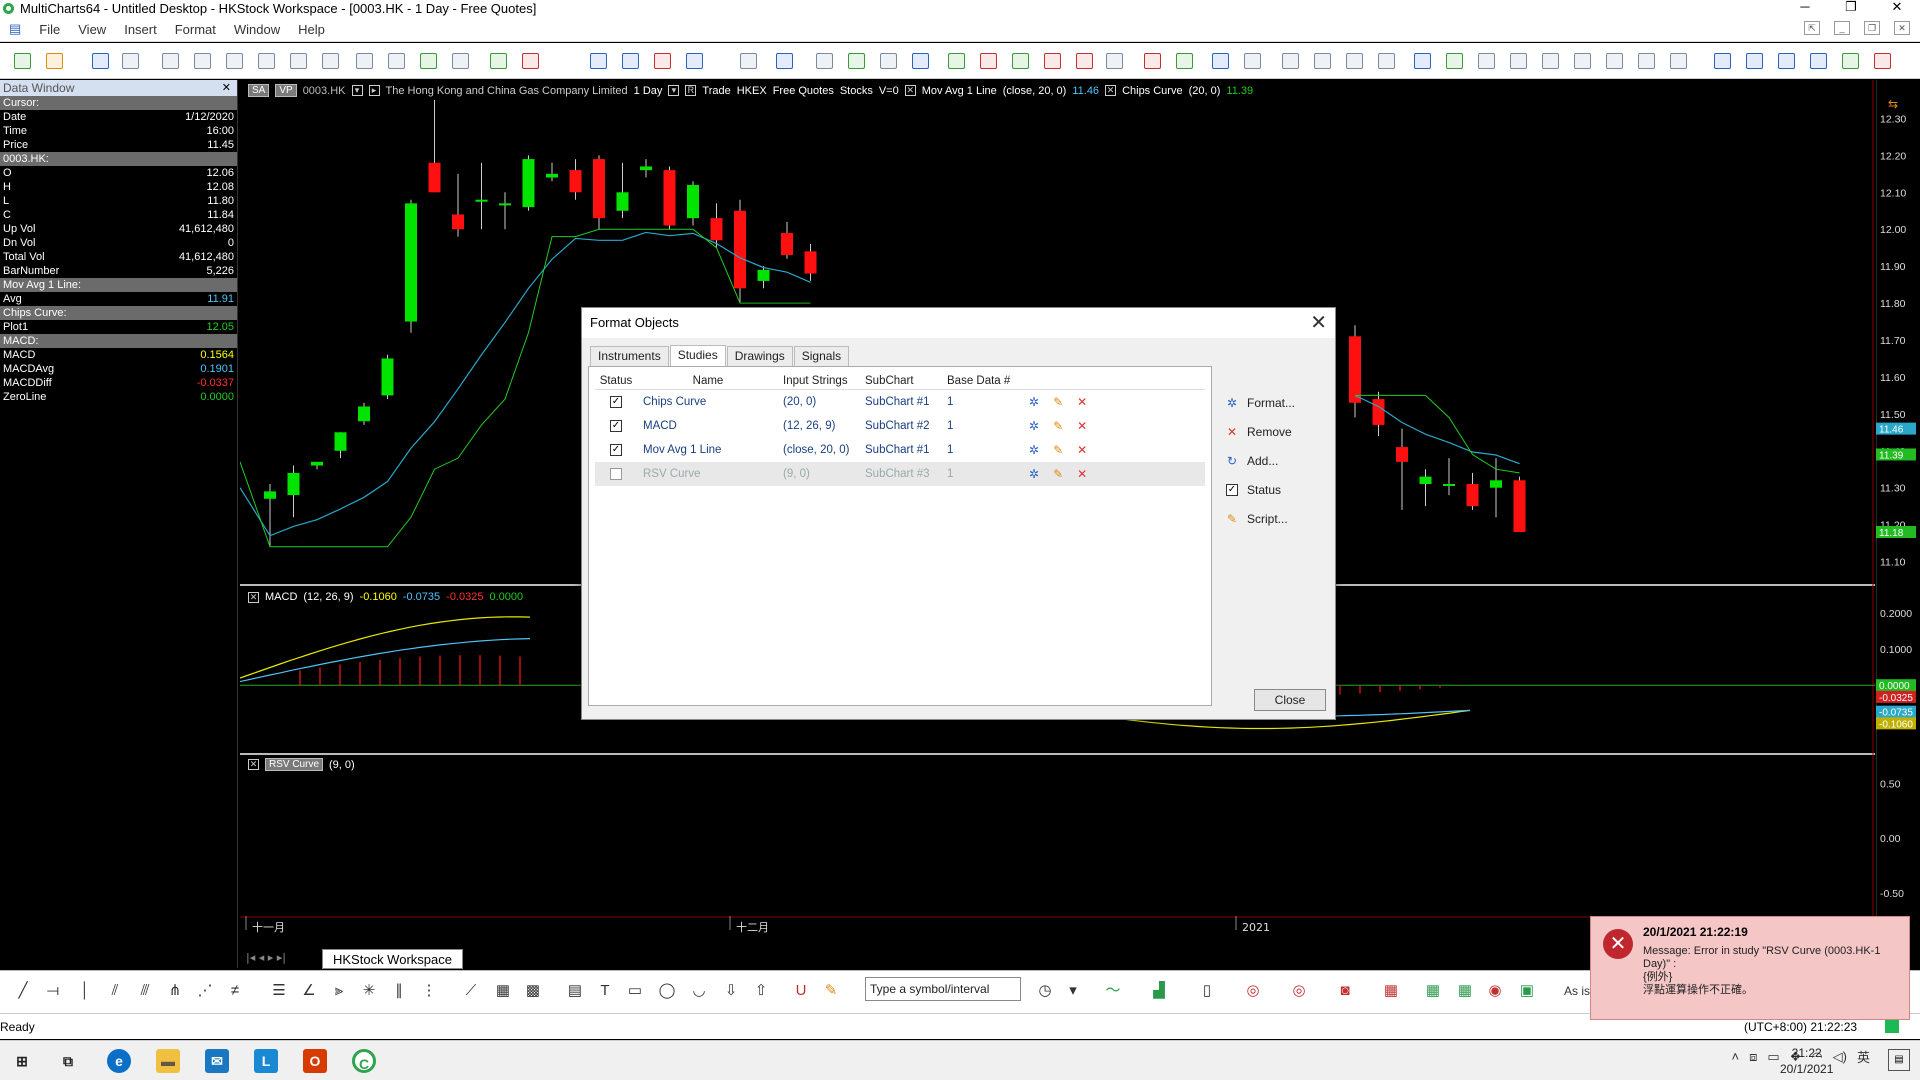 The width and height of the screenshot is (1920, 1080). I want to click on fibonacci-retracement-icon: ☰, so click(279, 991).